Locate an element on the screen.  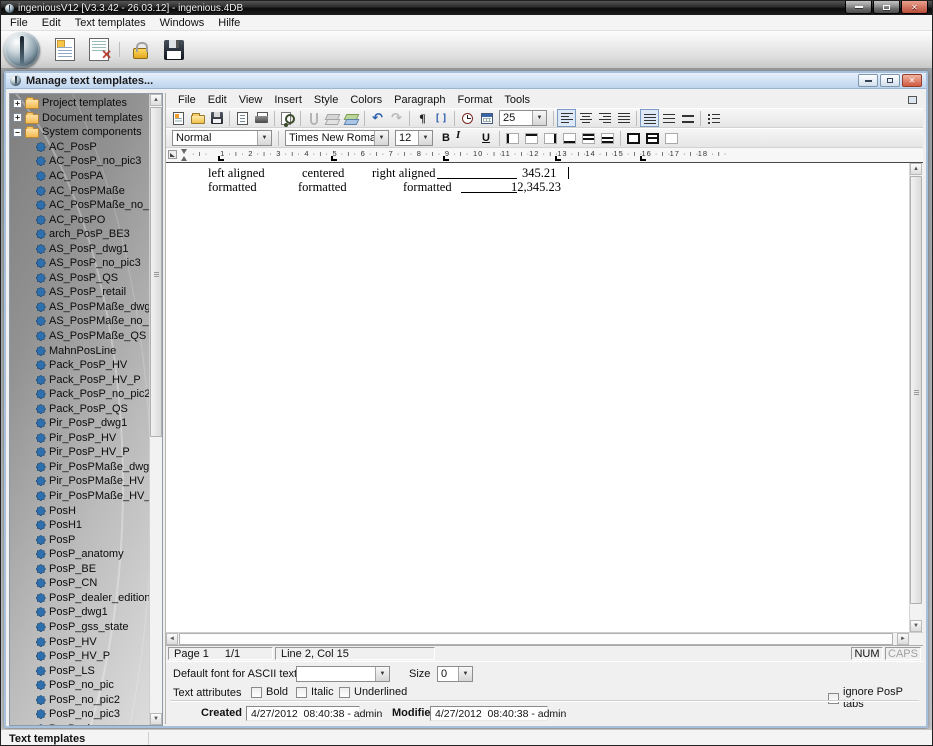
editor-menu-item-file: File is located at coordinates (187, 100).